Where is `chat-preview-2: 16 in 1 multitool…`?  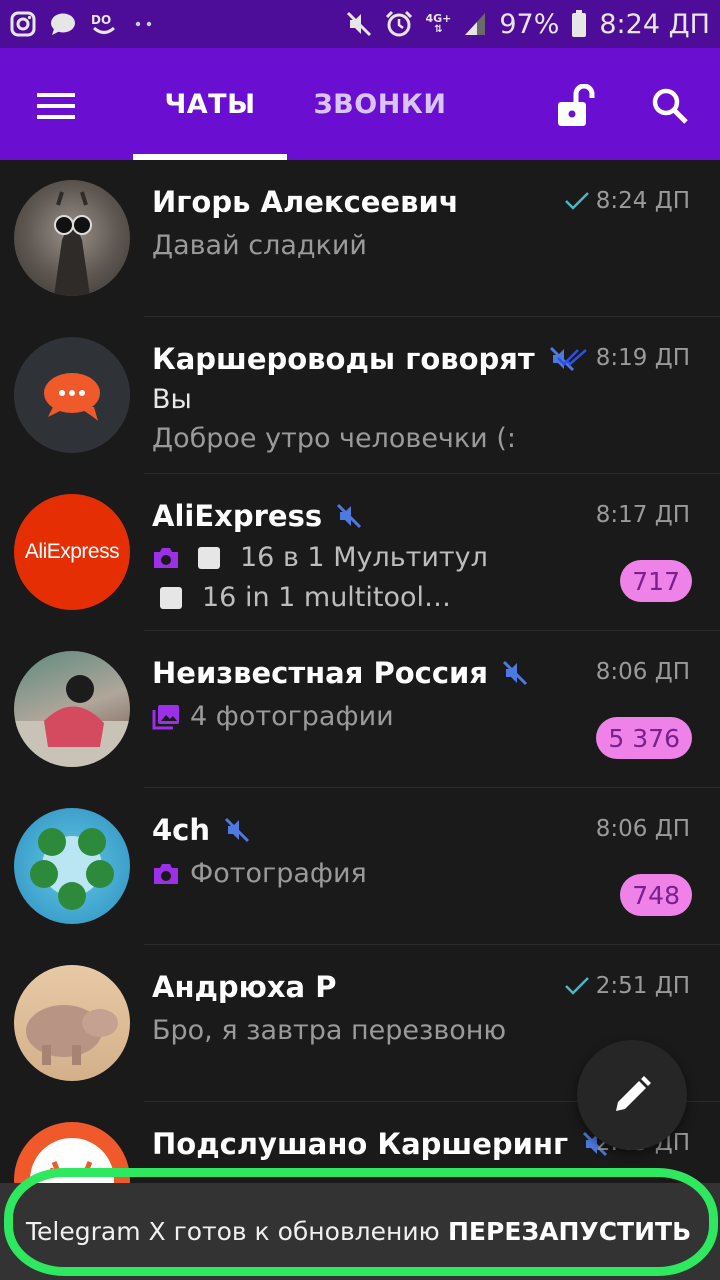
chat-preview-2: 16 in 1 multitool… is located at coordinates (327, 597).